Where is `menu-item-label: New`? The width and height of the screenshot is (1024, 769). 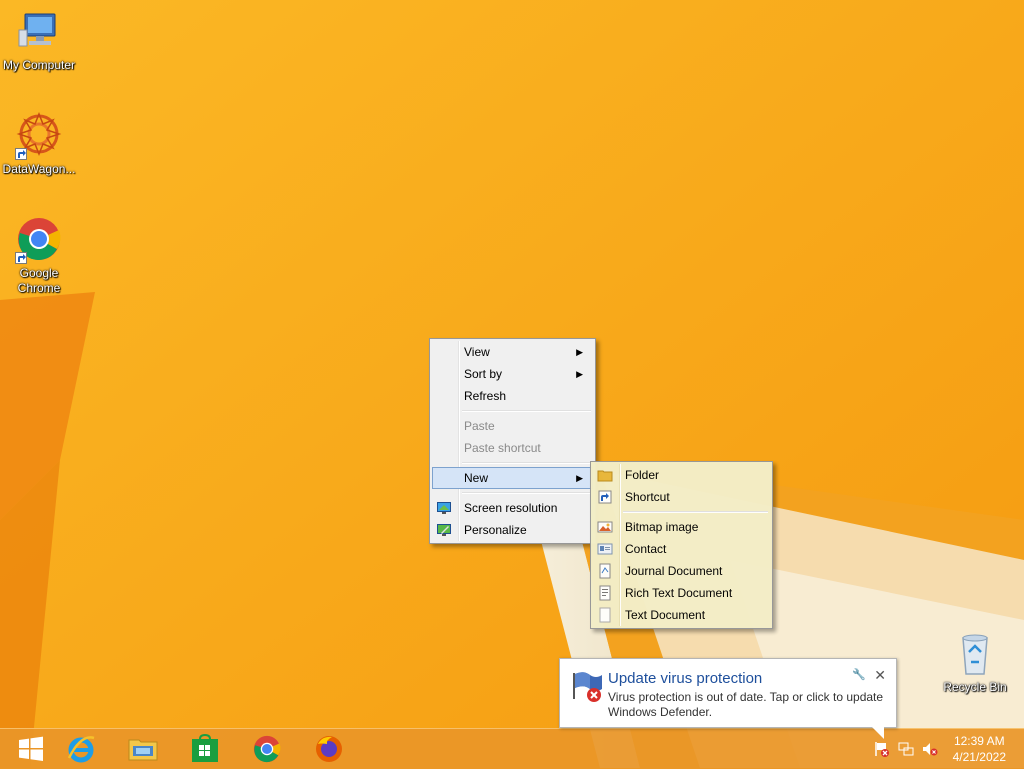
menu-item-label: New is located at coordinates (476, 478).